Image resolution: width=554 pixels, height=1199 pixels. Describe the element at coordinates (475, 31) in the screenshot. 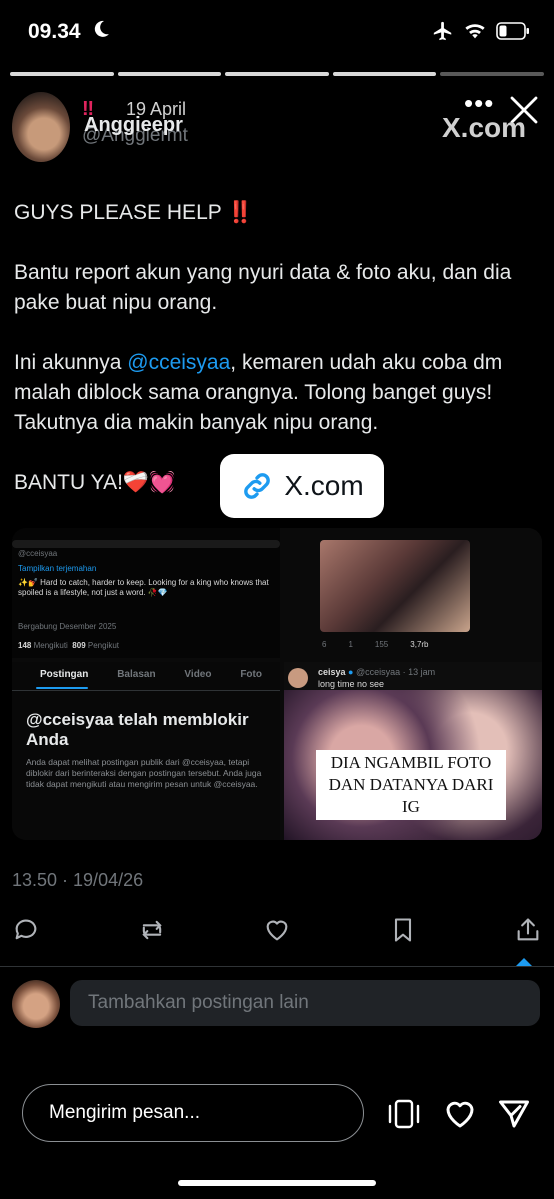

I see `wifi-icon` at that location.